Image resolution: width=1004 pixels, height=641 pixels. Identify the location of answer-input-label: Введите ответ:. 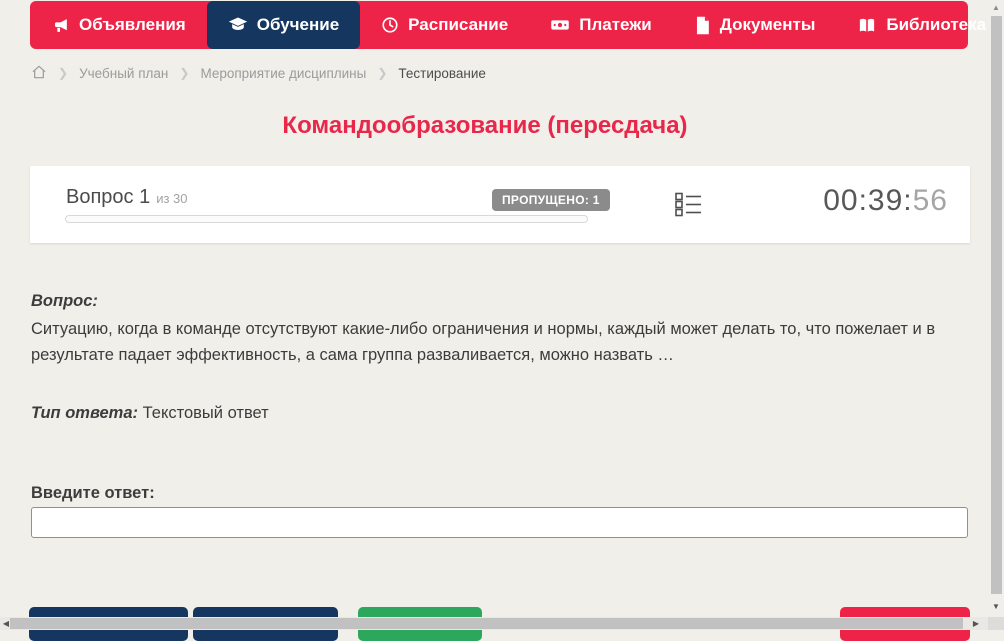
(93, 493).